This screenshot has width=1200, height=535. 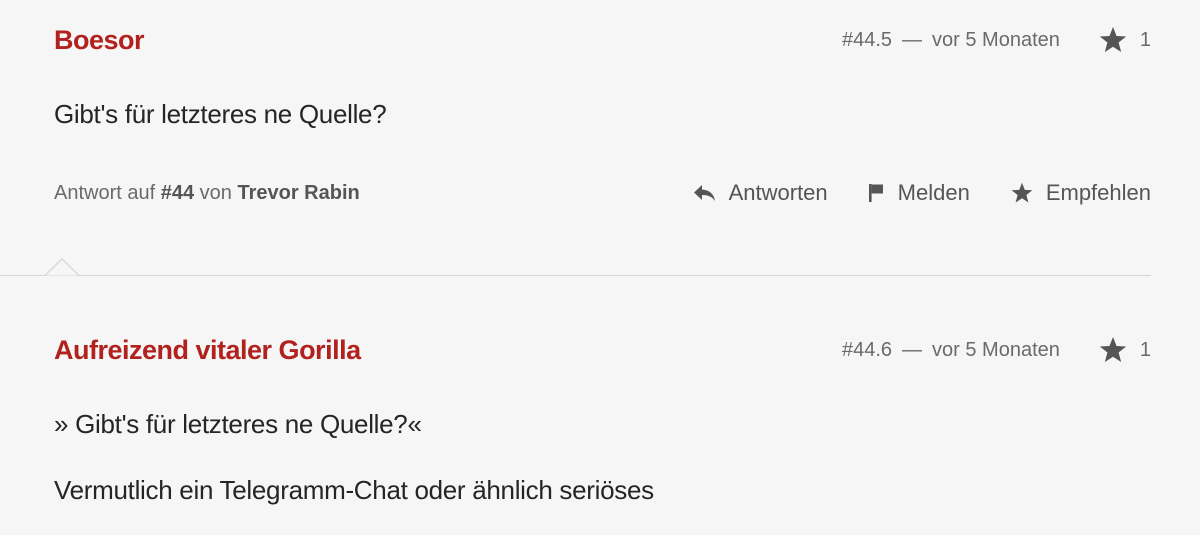 I want to click on reply-info: Antwort auf #44 von Trevor Rabin, so click(x=207, y=193).